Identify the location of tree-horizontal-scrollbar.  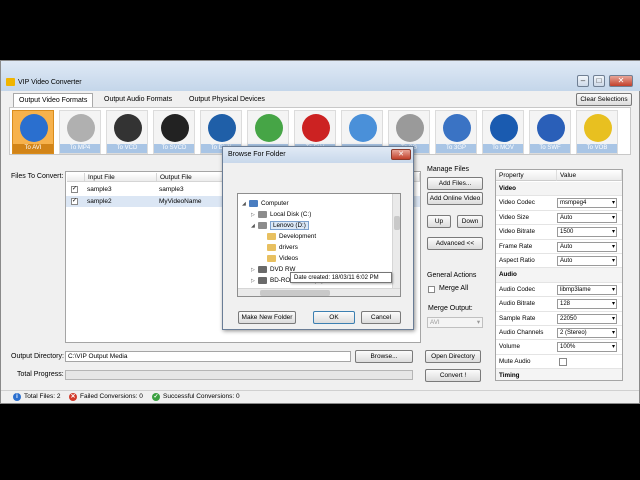
(319, 292).